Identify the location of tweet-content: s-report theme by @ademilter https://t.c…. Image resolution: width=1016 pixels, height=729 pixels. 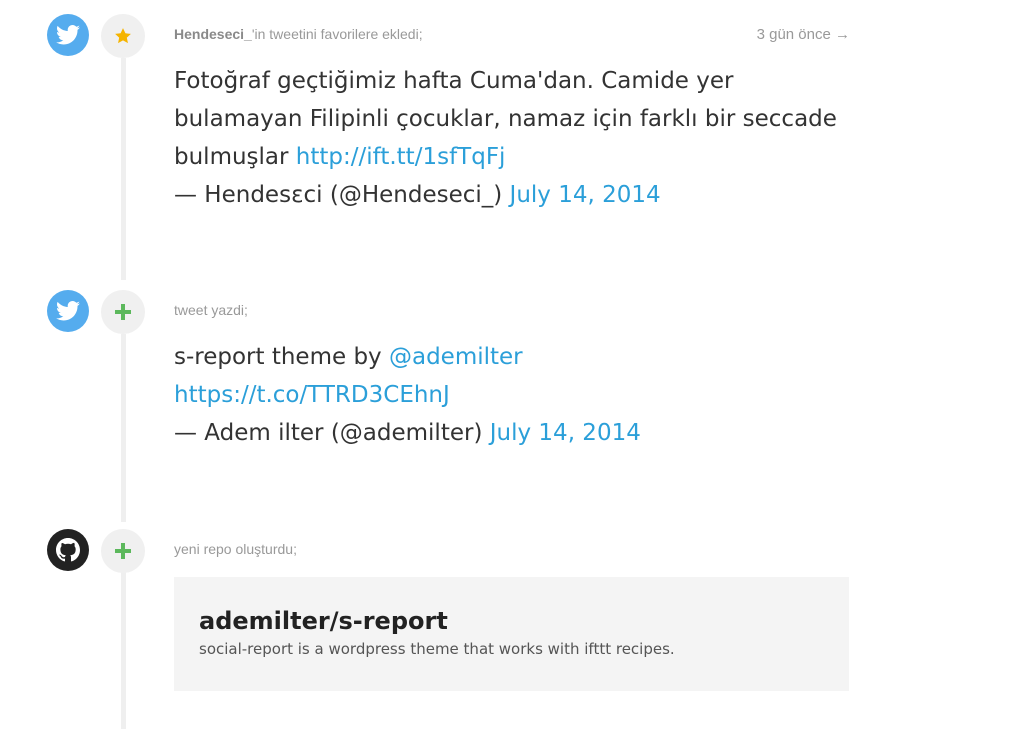
(514, 395).